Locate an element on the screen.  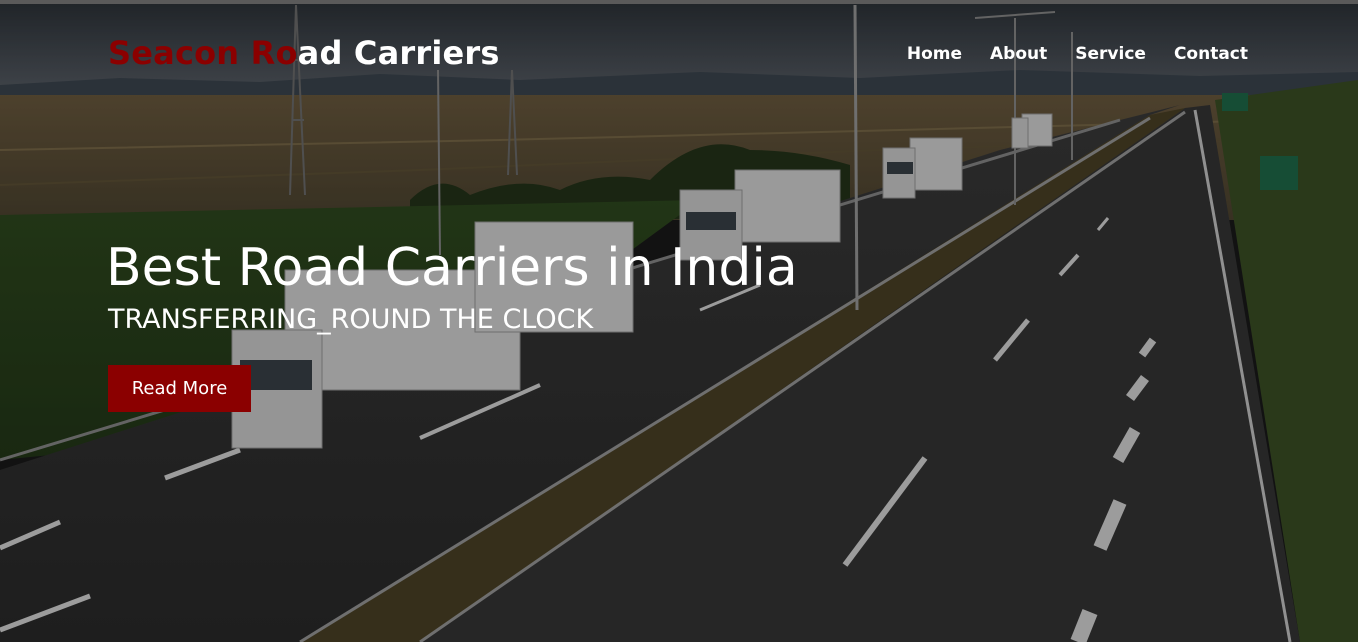
top-divider is located at coordinates (679, 2).